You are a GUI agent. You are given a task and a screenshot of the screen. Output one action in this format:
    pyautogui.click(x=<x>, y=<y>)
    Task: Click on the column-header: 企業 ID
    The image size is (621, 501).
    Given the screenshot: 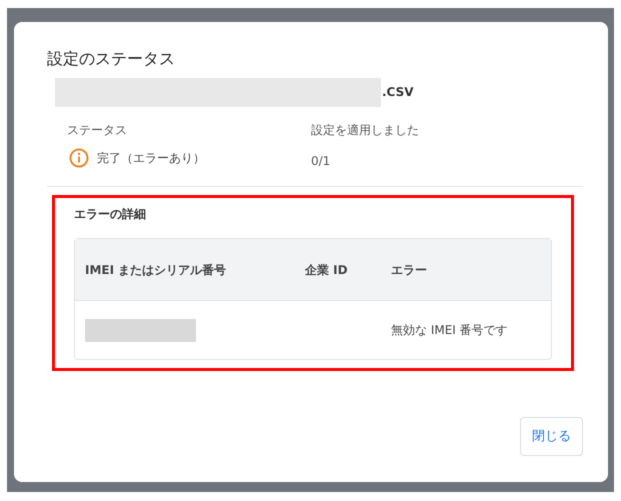 What is the action you would take?
    pyautogui.click(x=326, y=269)
    